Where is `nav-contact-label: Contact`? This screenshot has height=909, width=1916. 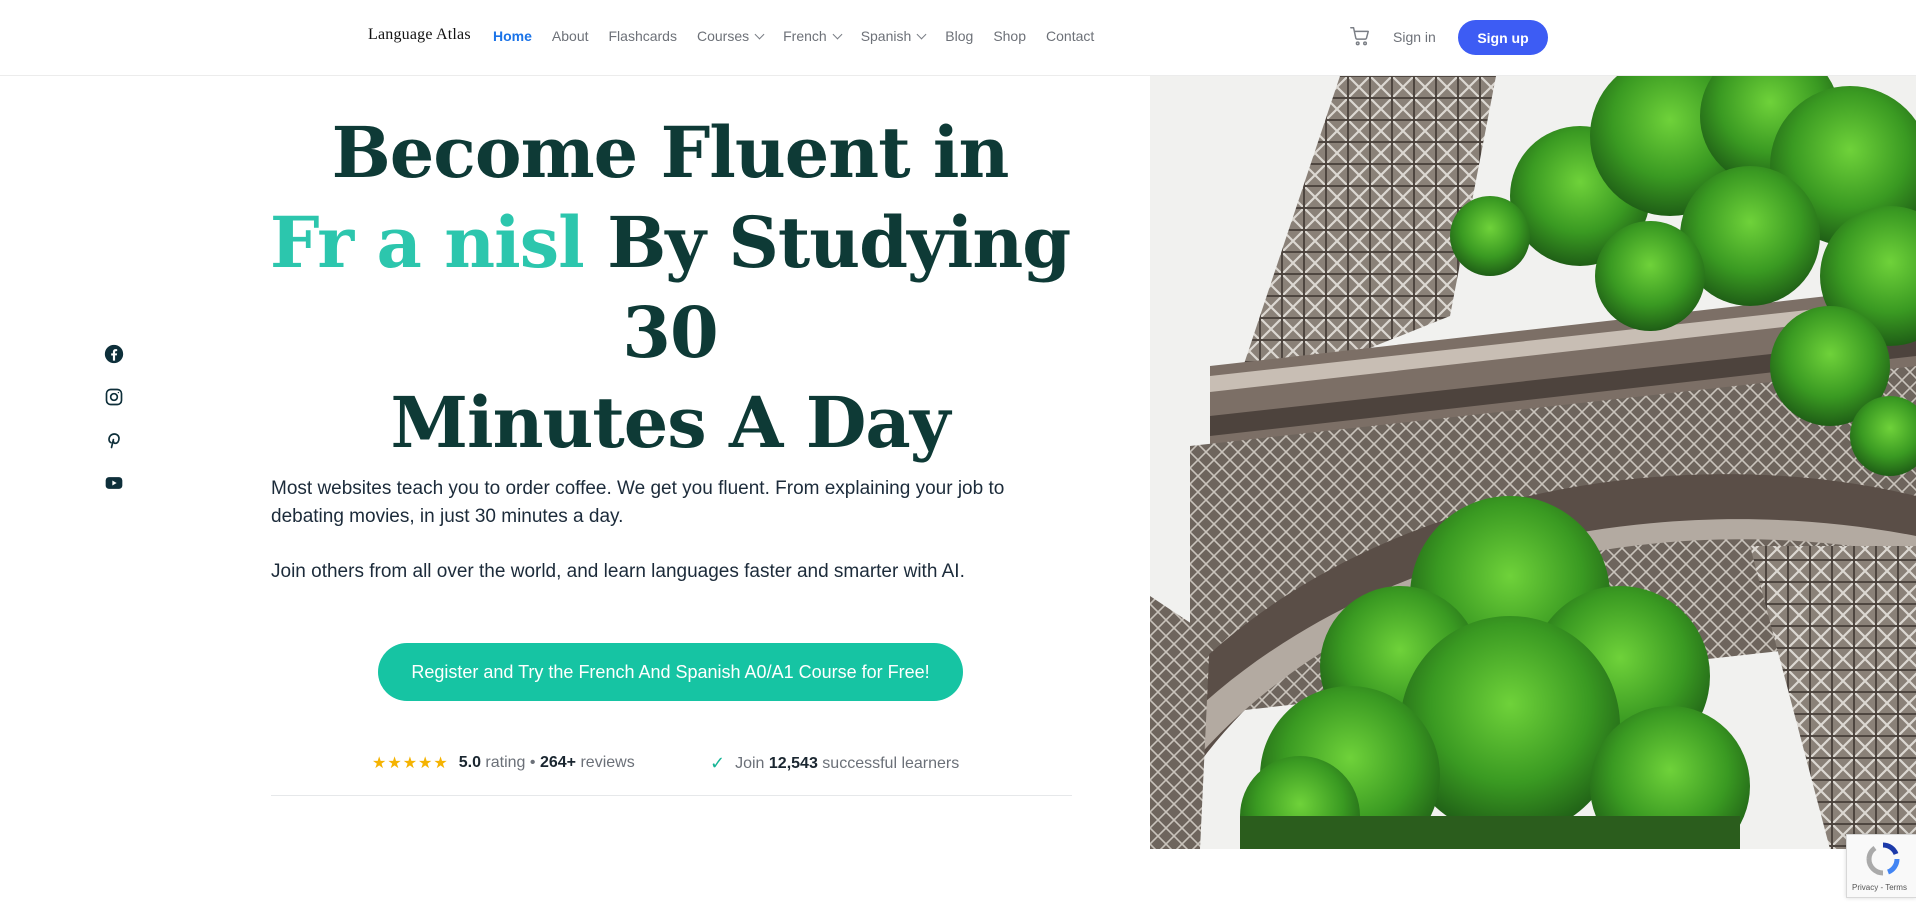
nav-contact-label: Contact is located at coordinates (1070, 36).